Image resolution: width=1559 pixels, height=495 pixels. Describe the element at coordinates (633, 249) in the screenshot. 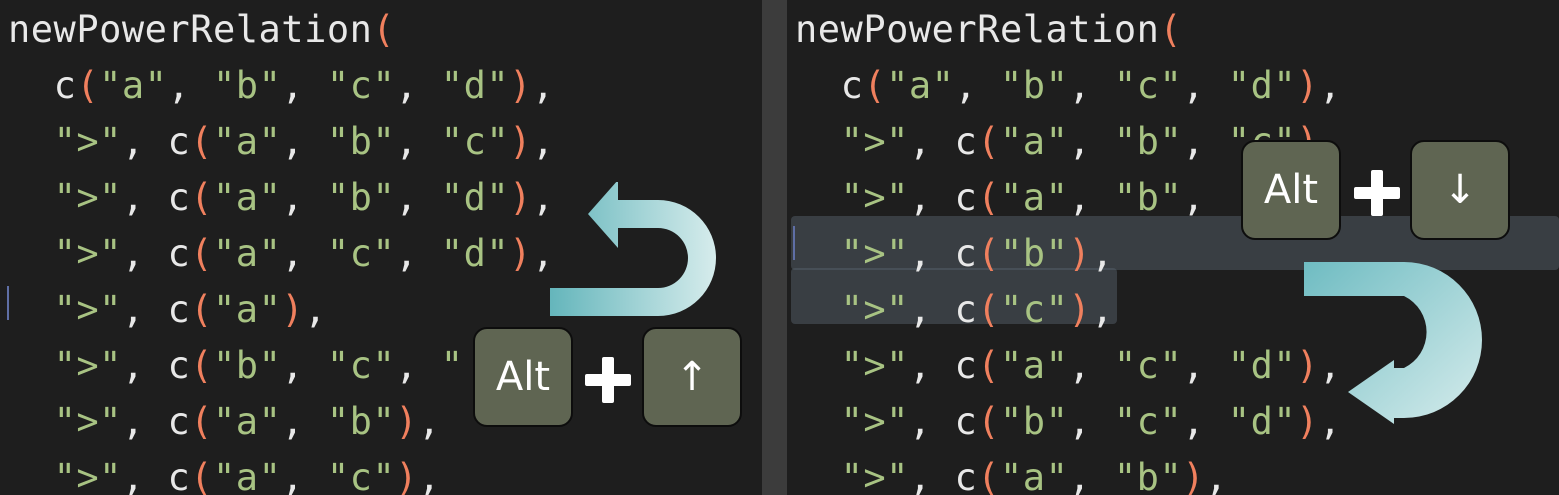

I see `curved-arrow-up-icon` at that location.